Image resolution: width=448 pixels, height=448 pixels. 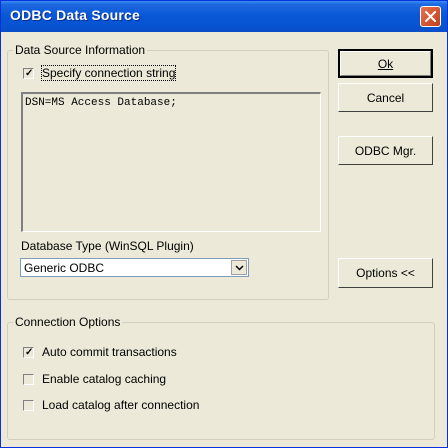 I want to click on specify-connection-string-checkbox: ✓ Specify connection string, so click(x=100, y=73).